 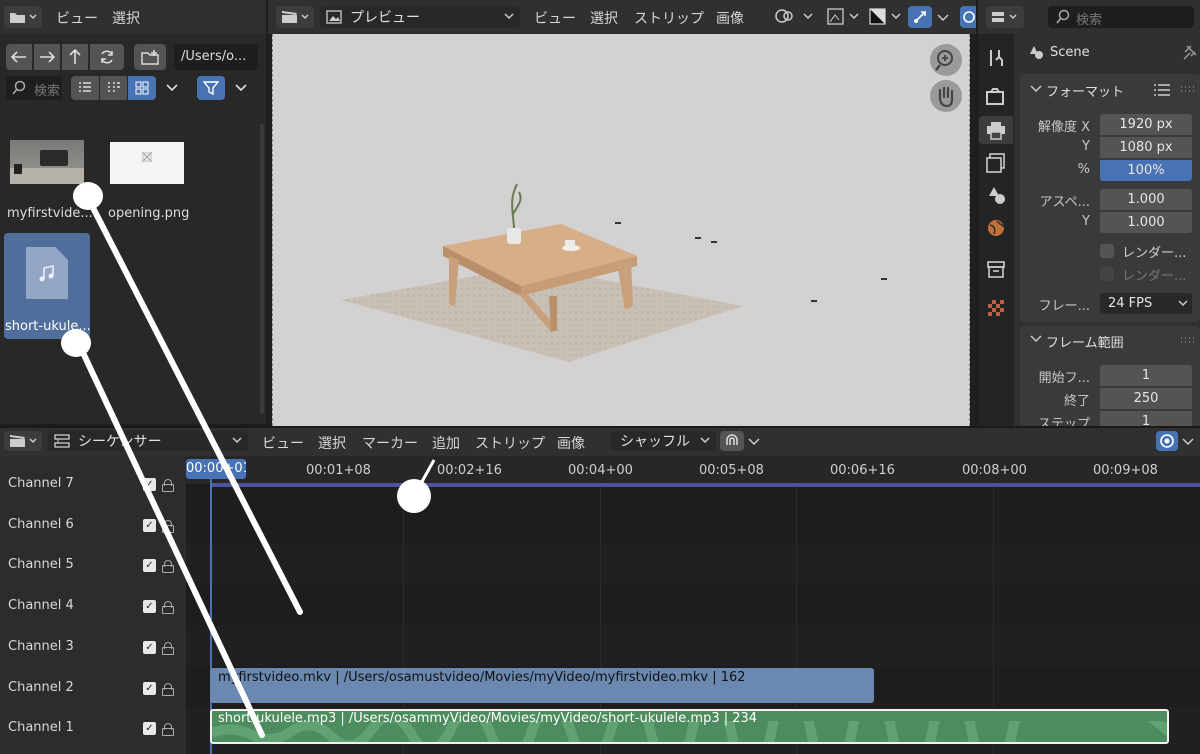 I want to click on aspect-x-field: 1.000, so click(x=1146, y=199).